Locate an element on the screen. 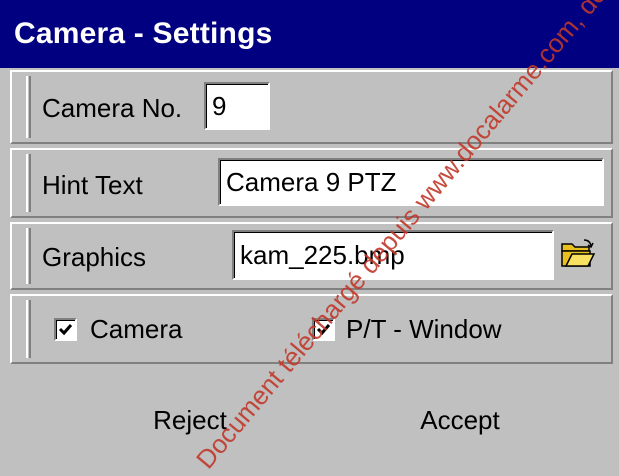 This screenshot has height=476, width=619. graphics-row: Graphics is located at coordinates (311, 256).